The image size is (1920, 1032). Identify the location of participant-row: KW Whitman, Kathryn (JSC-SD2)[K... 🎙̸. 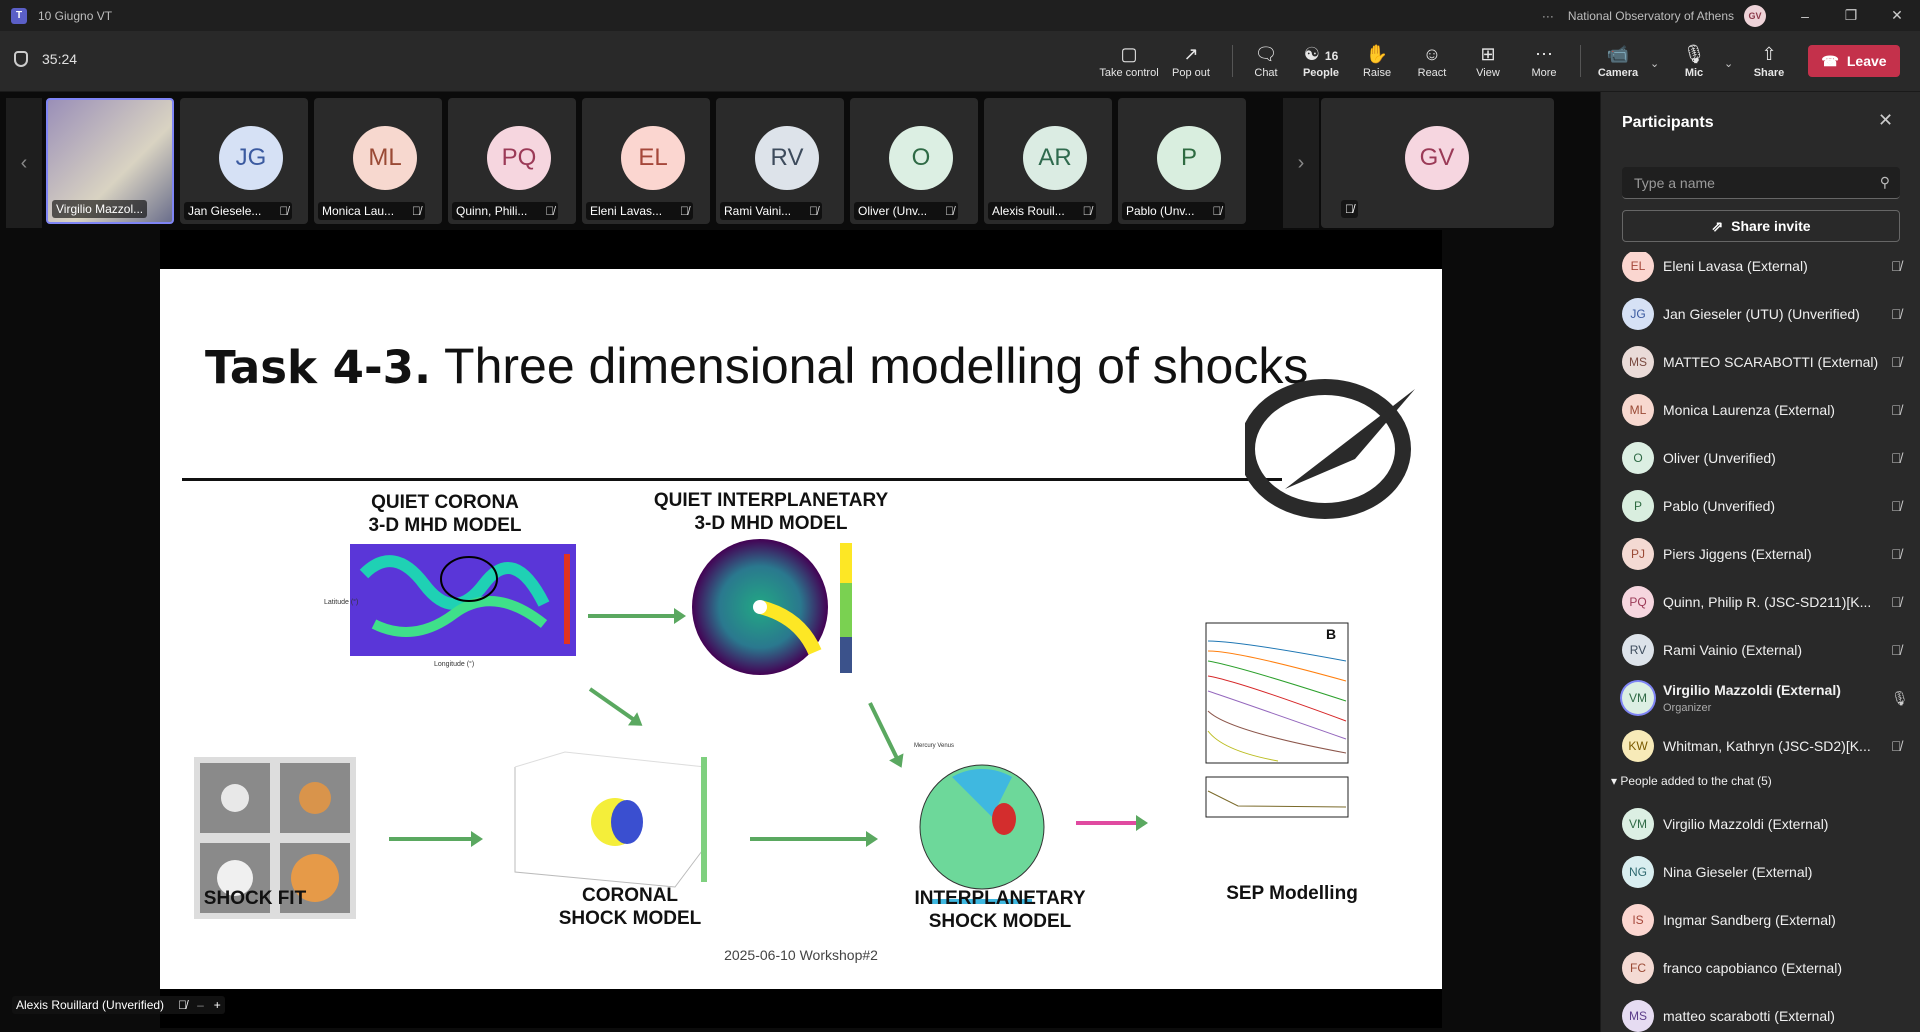
(1760, 746).